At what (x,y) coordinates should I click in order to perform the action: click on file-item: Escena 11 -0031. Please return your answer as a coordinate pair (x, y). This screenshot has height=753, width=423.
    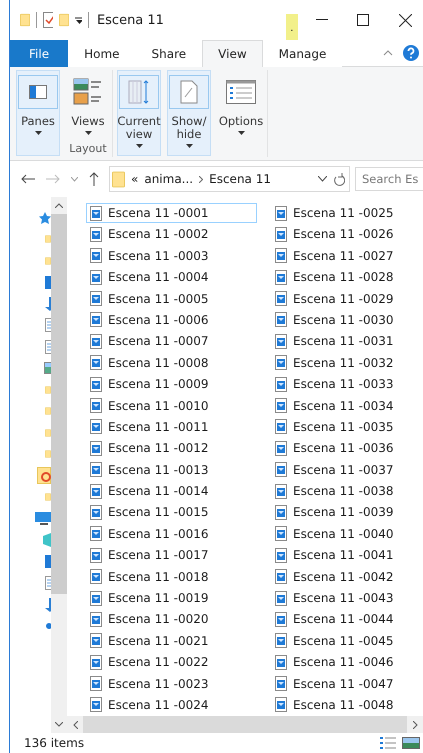
    Looking at the image, I should click on (347, 341).